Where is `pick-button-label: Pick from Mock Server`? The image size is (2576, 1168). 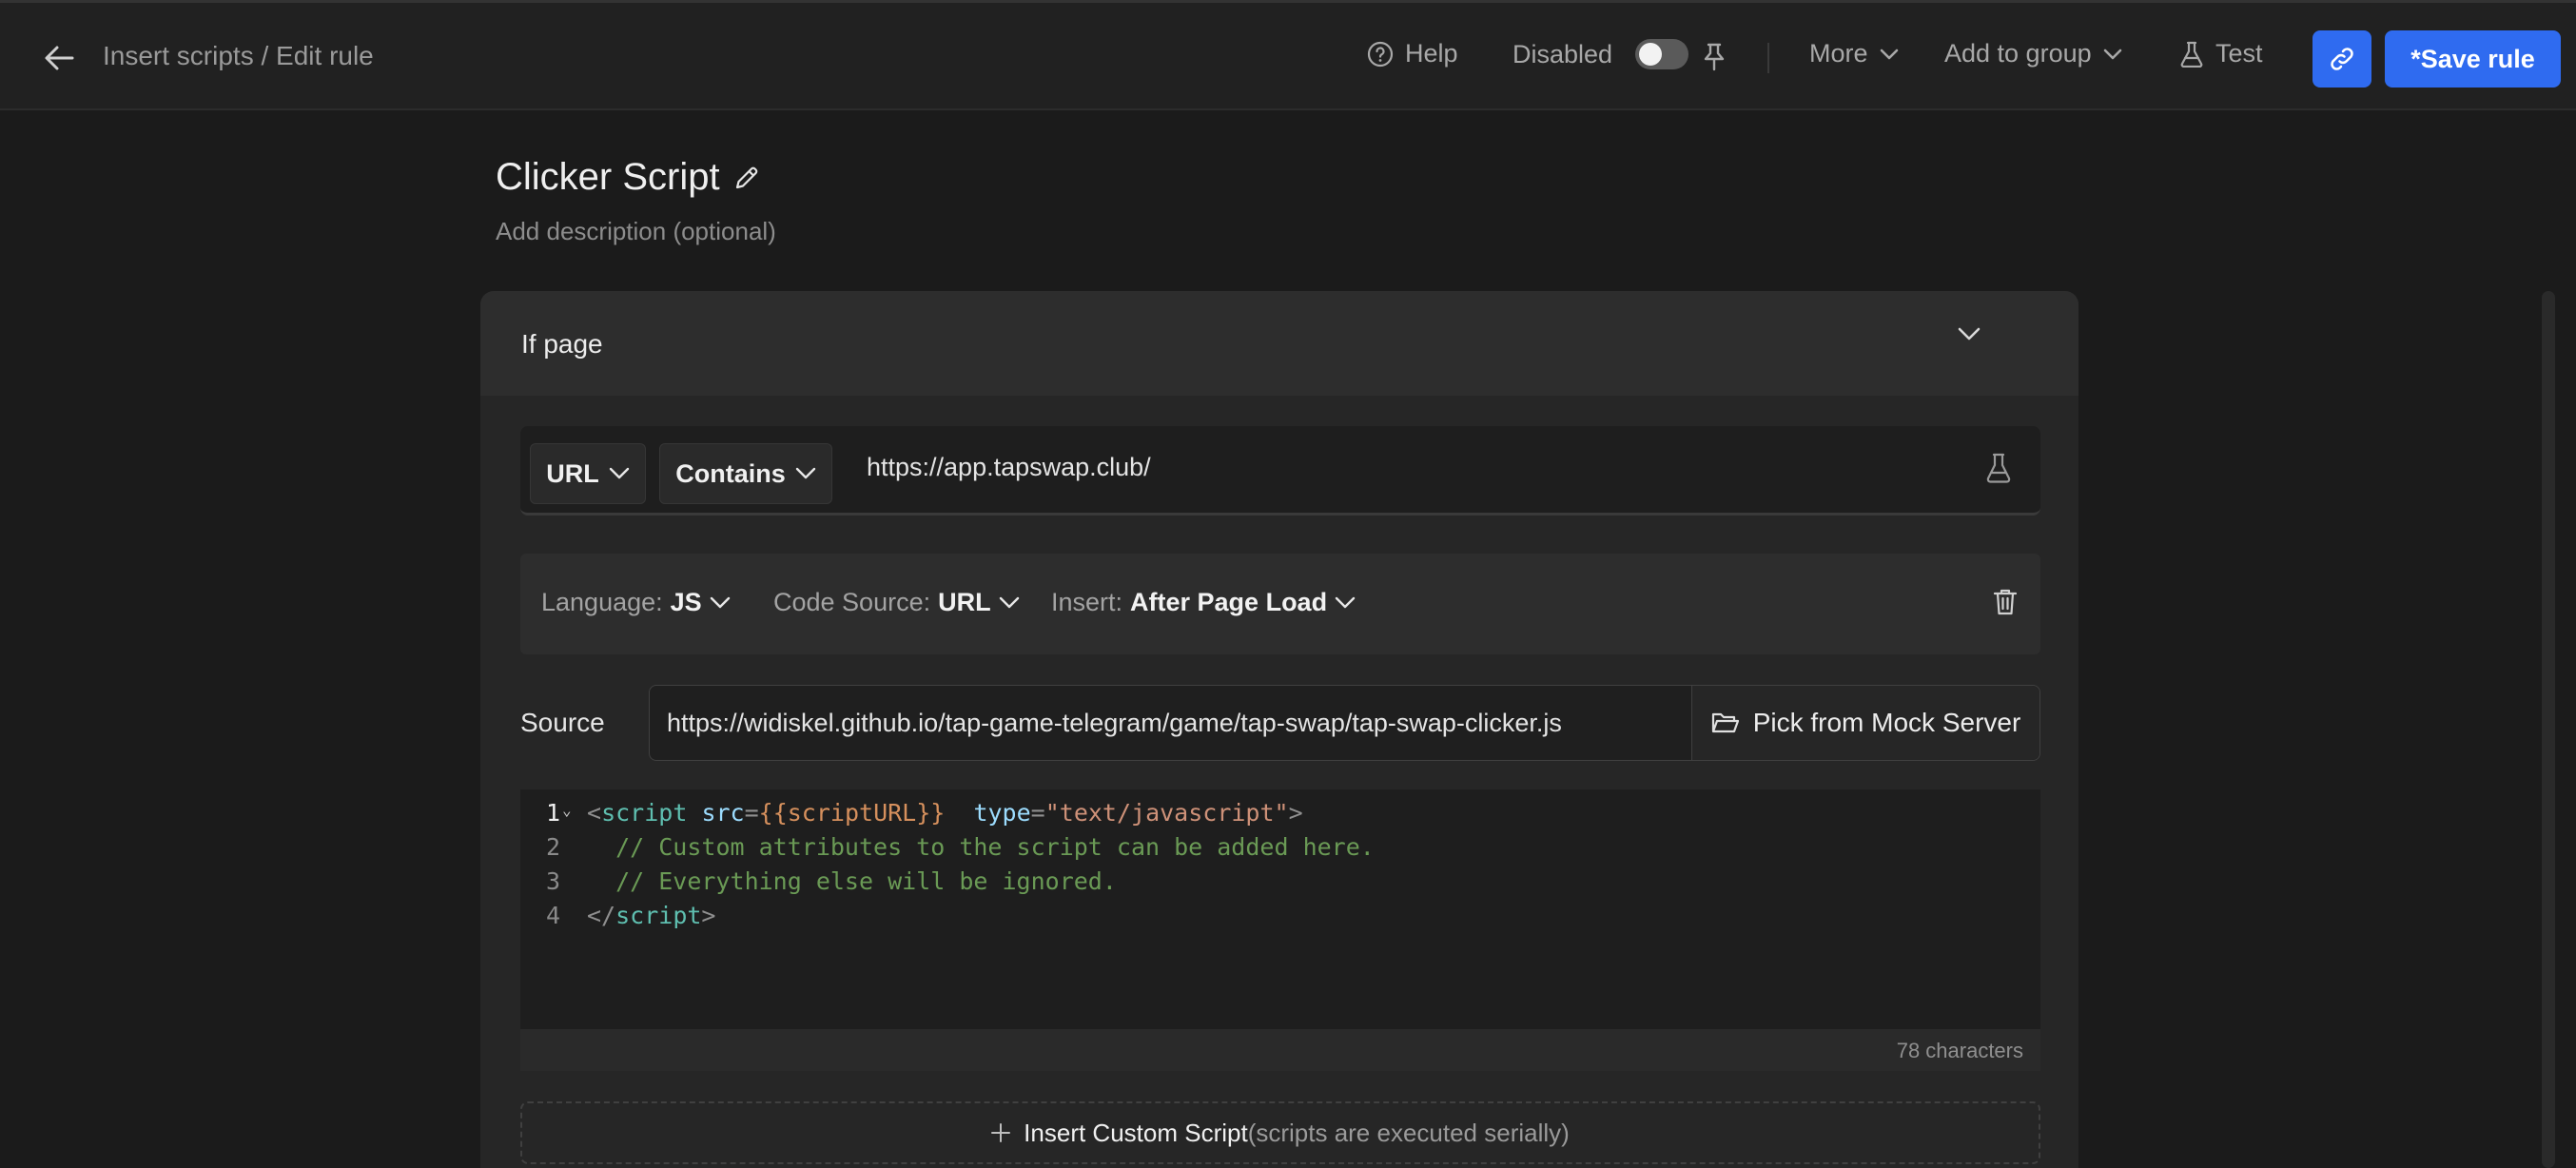 pick-button-label: Pick from Mock Server is located at coordinates (1887, 722).